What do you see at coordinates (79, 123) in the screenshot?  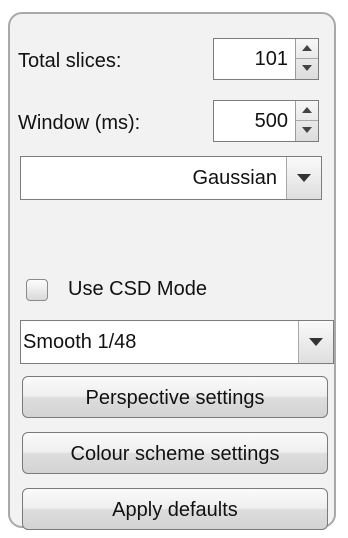 I see `window-ms-label: Window (ms):` at bounding box center [79, 123].